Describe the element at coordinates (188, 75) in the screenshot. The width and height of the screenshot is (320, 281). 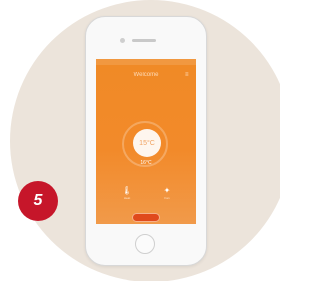
I see `menu-icon: ≡` at that location.